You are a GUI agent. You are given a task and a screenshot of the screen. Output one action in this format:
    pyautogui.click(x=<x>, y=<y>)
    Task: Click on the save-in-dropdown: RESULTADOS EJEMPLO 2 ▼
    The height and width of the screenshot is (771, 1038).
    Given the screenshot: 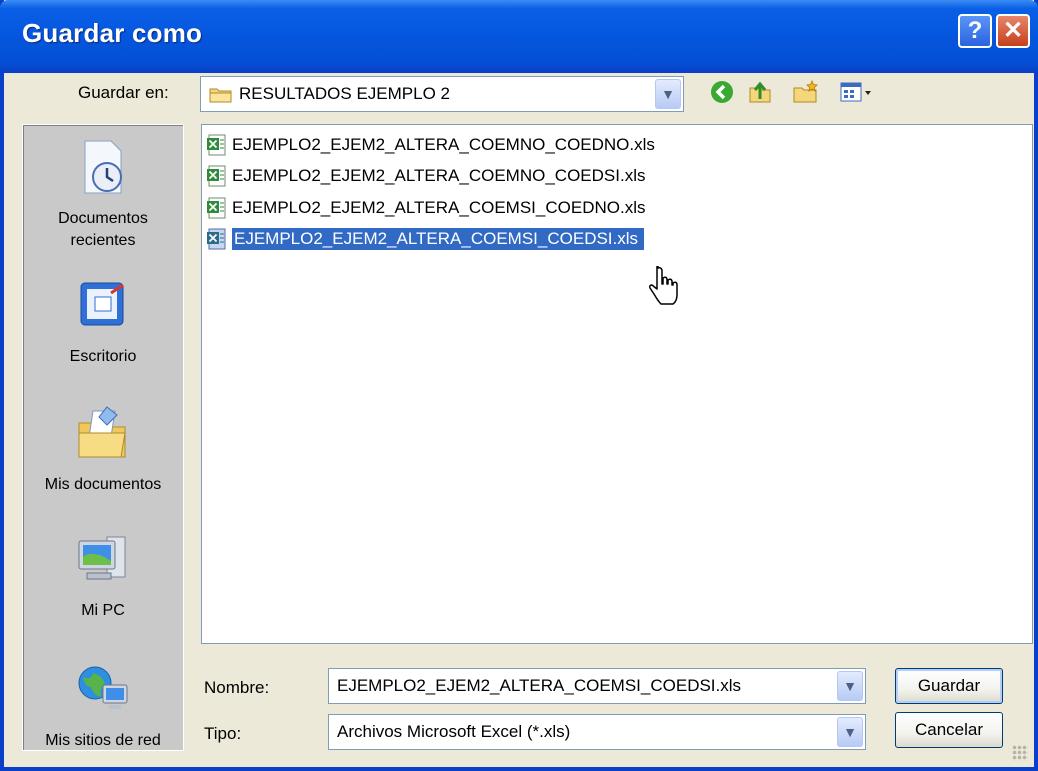 What is the action you would take?
    pyautogui.click(x=442, y=94)
    